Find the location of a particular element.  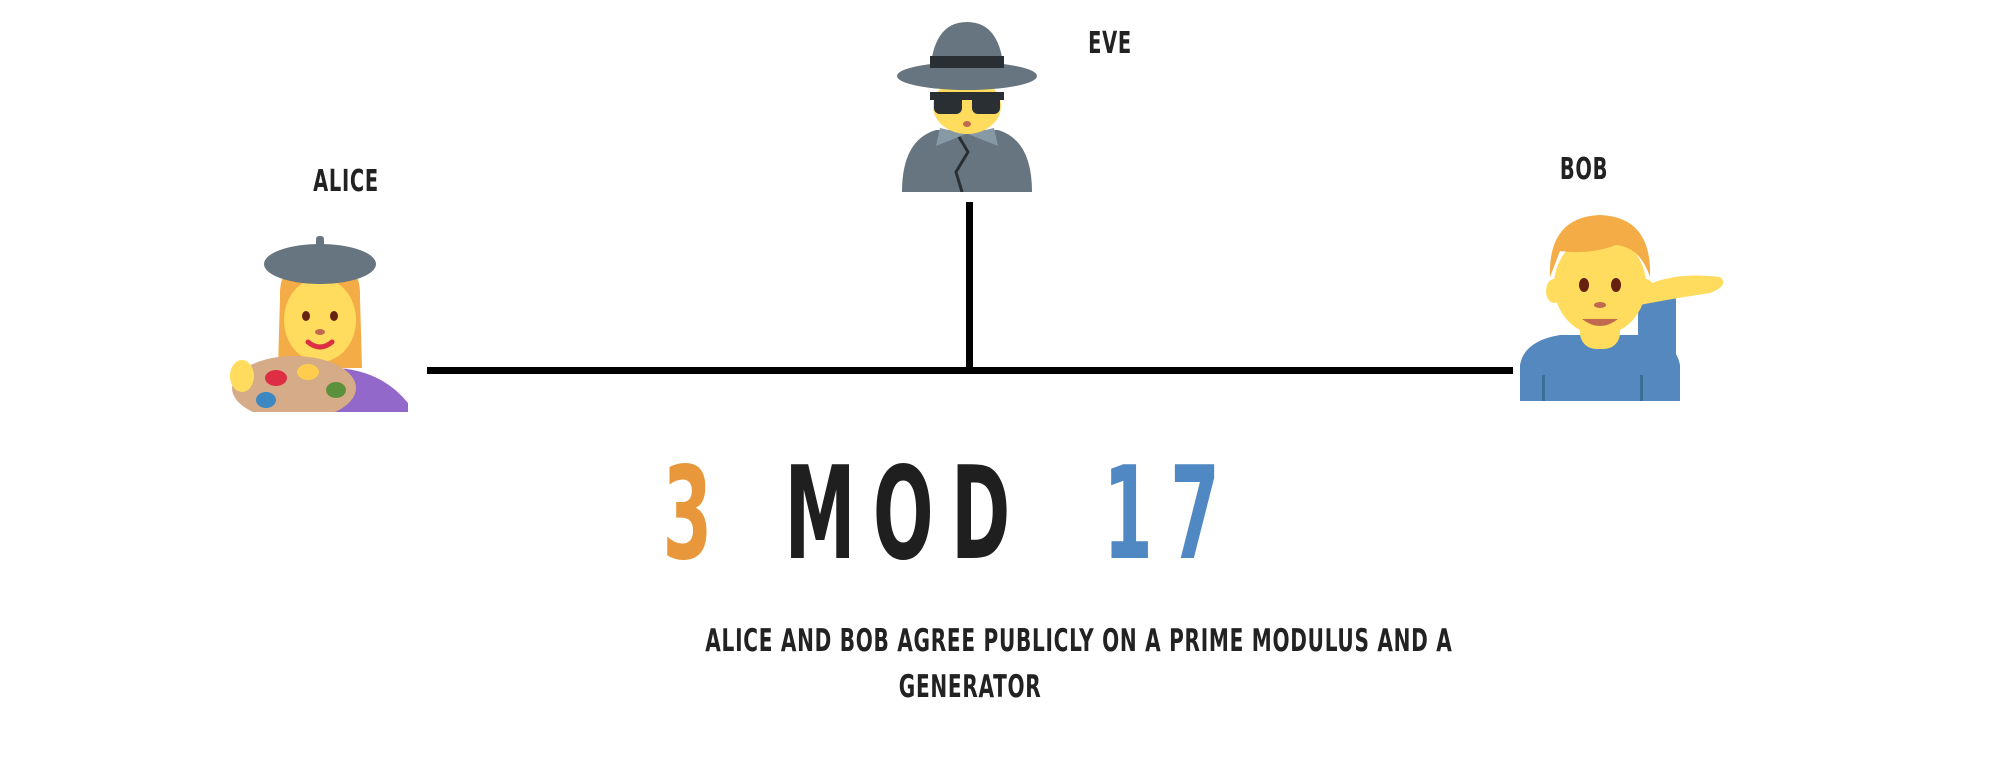

alice-label: ALICE is located at coordinates (346, 181).